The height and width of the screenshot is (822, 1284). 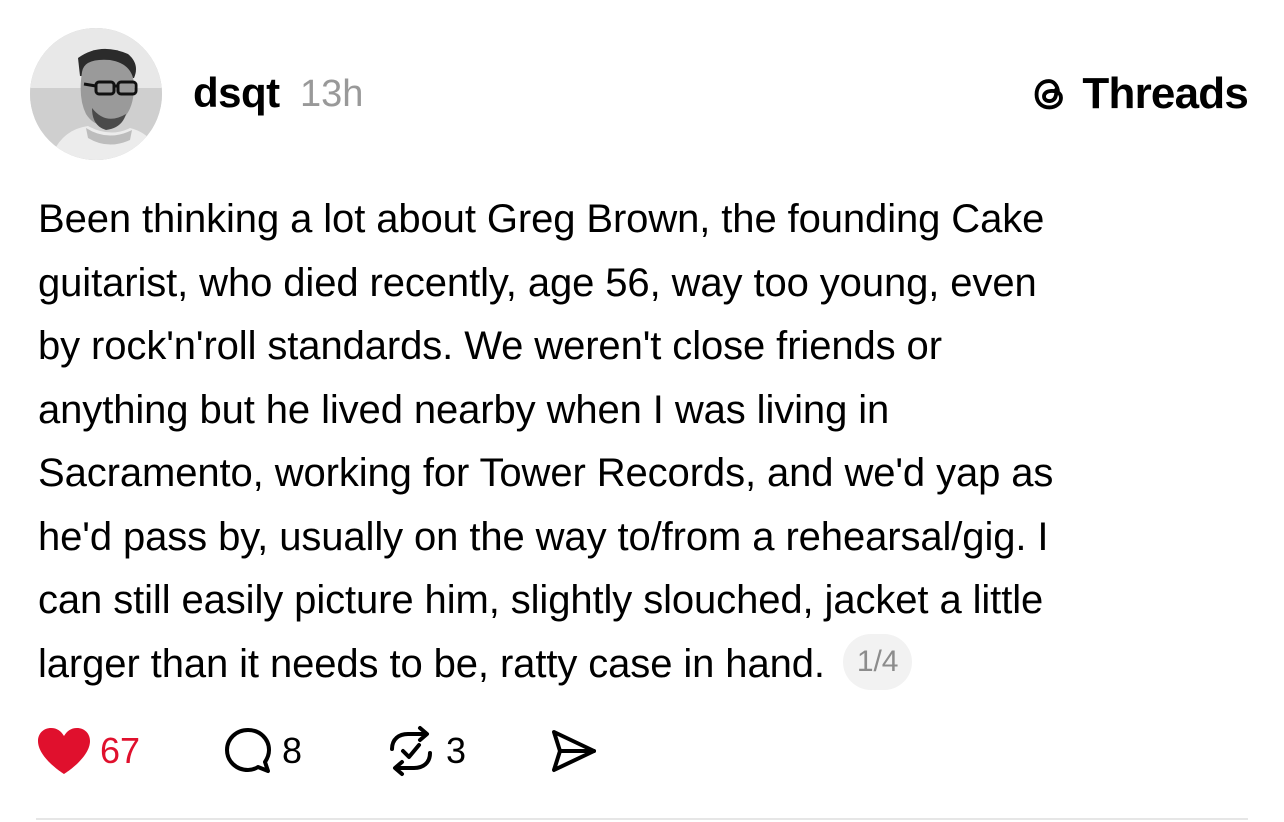 What do you see at coordinates (292, 750) in the screenshot?
I see `reply-count: 8` at bounding box center [292, 750].